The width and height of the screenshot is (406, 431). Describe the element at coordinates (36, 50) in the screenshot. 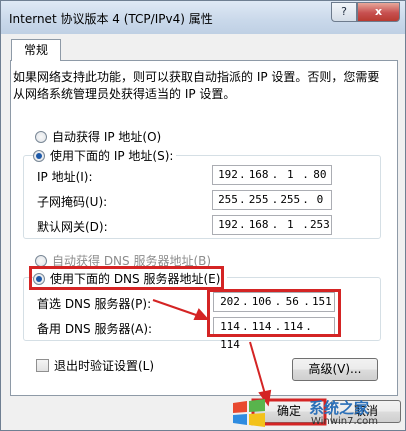

I see `tab-general: 常规` at that location.